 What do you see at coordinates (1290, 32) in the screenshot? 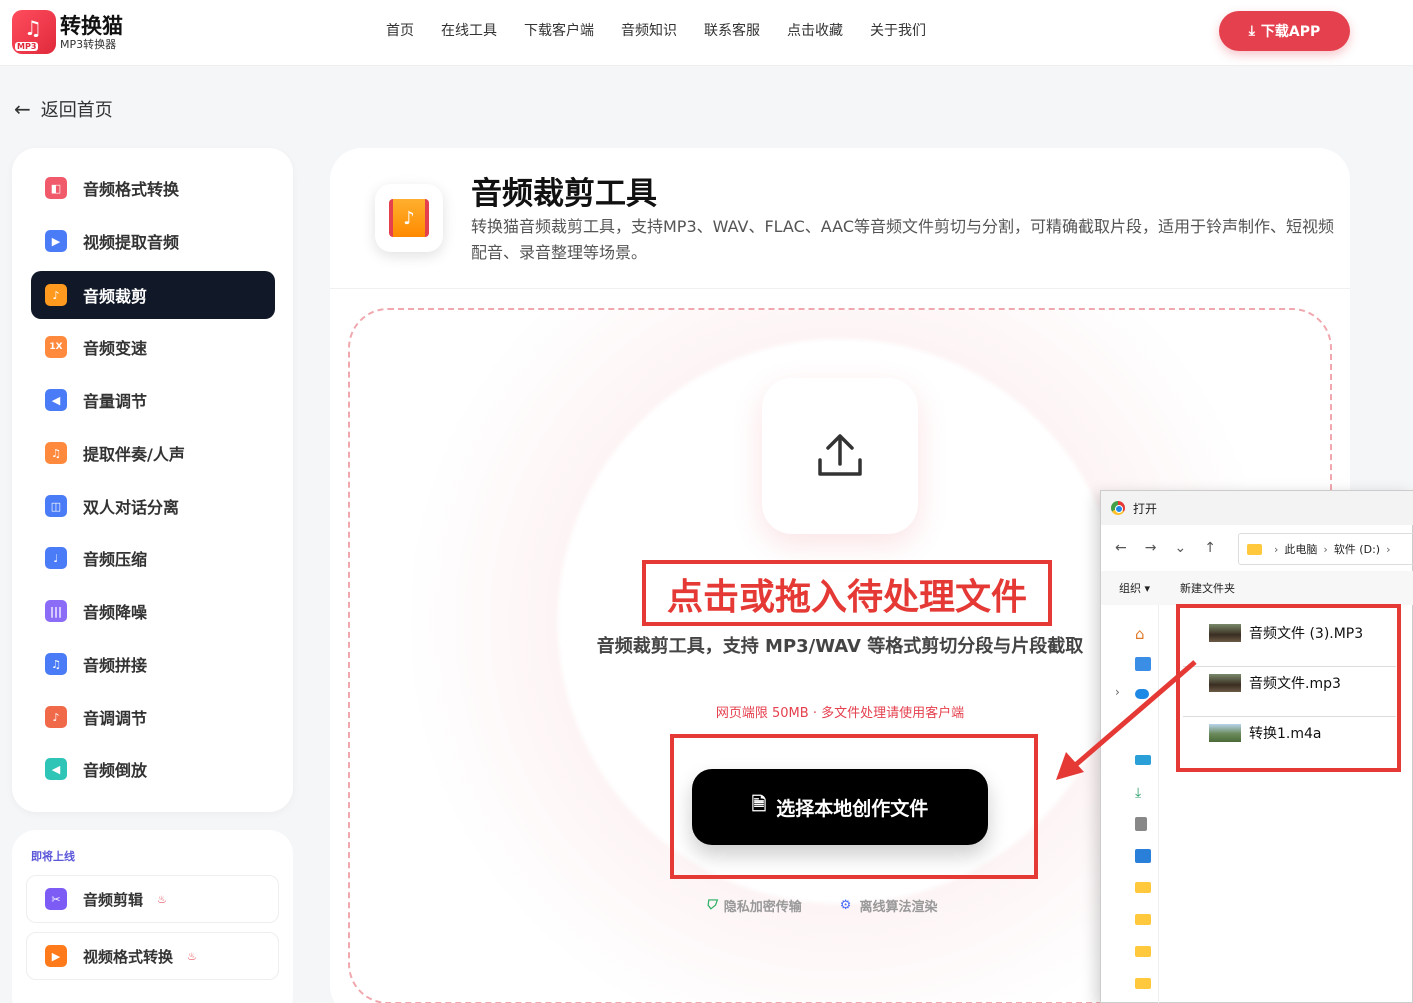
I see `download-app-label: 下载APP` at bounding box center [1290, 32].